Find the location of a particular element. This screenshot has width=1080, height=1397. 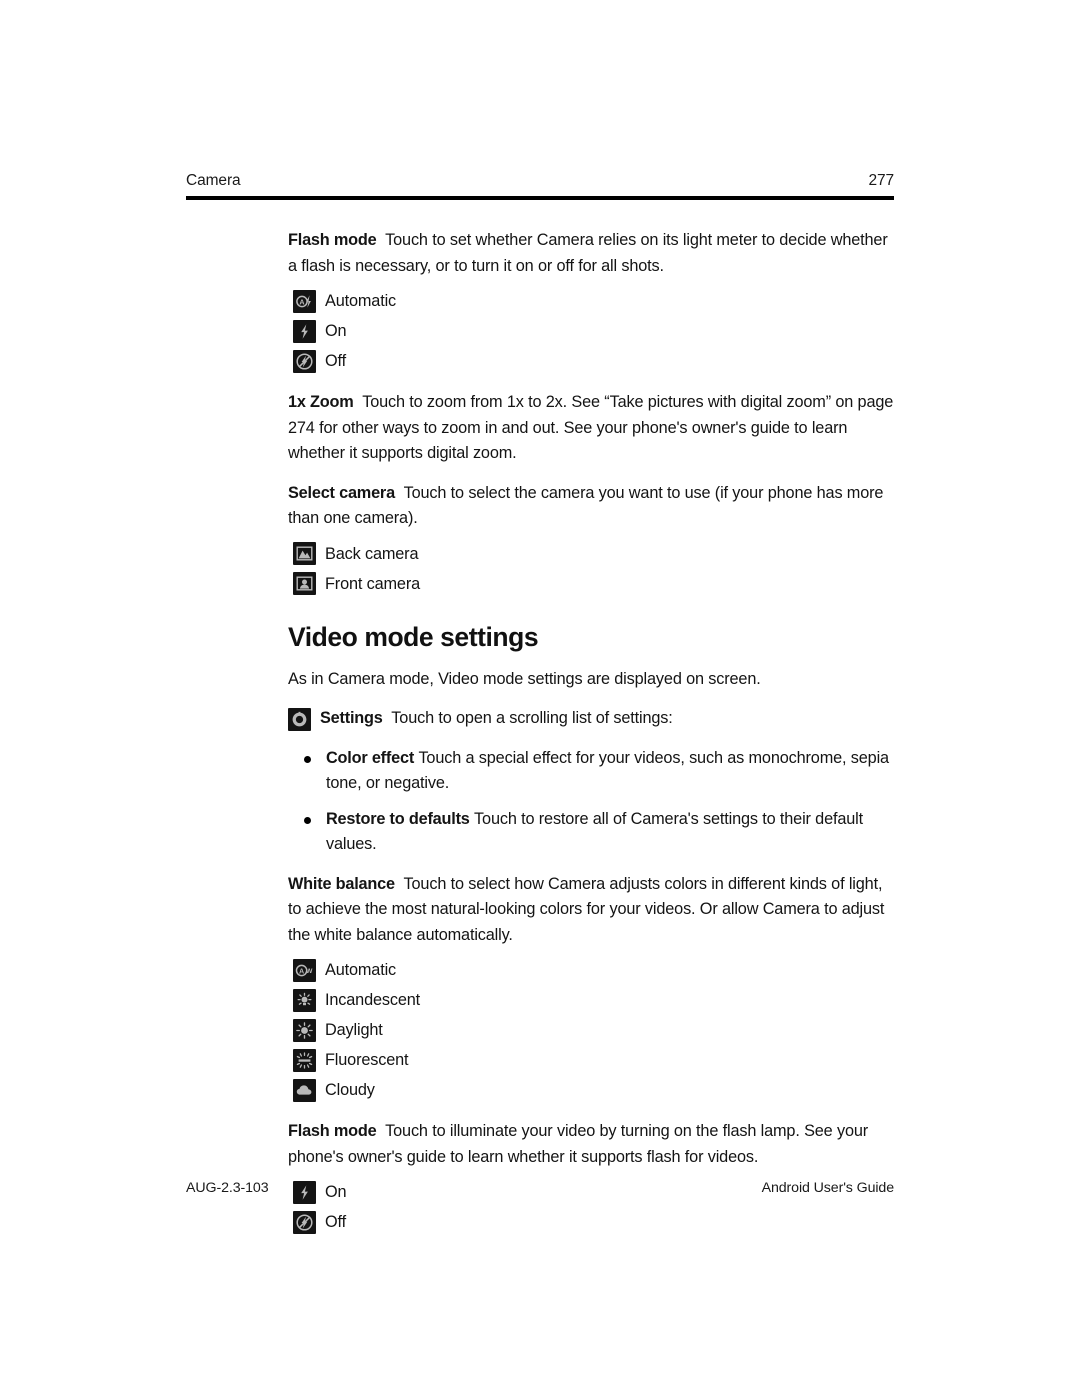

incandescent-icon is located at coordinates (304, 1000).